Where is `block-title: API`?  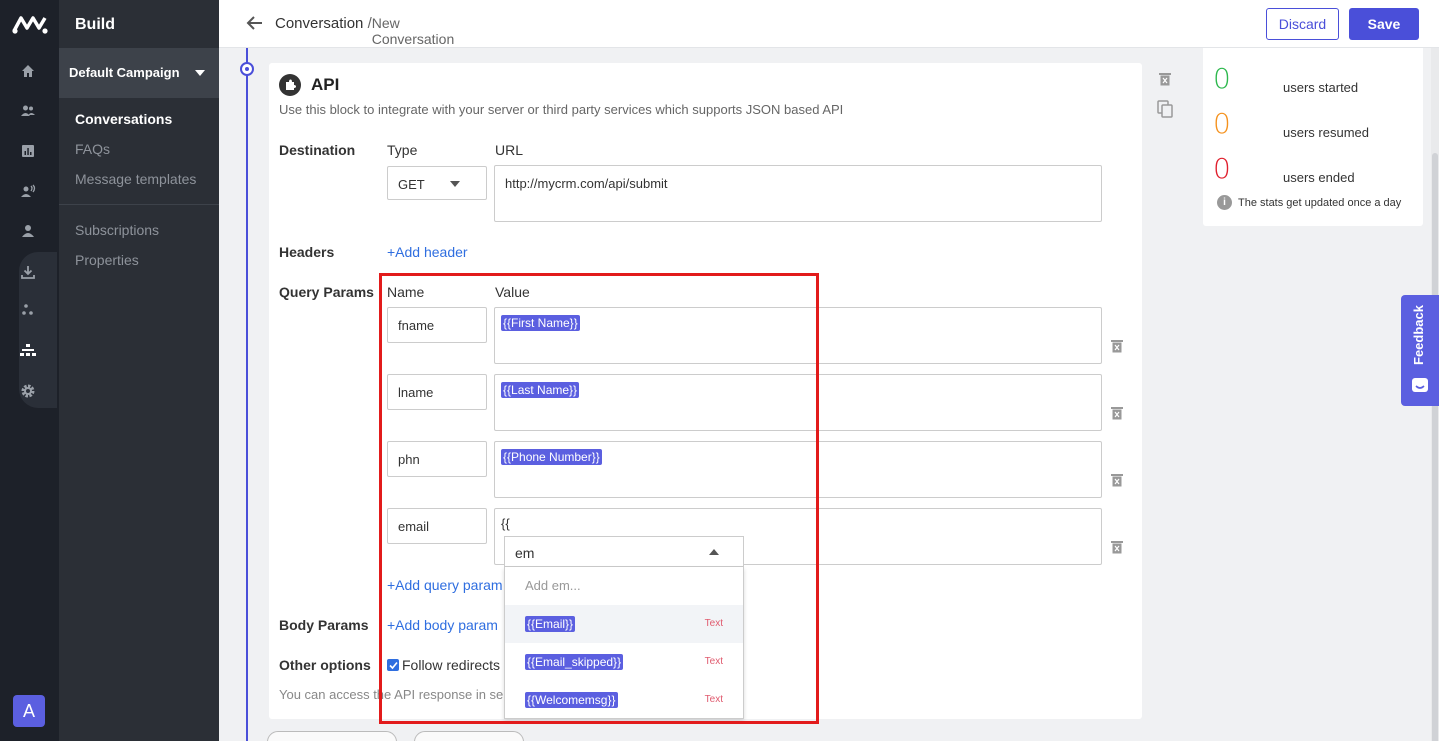 block-title: API is located at coordinates (325, 84).